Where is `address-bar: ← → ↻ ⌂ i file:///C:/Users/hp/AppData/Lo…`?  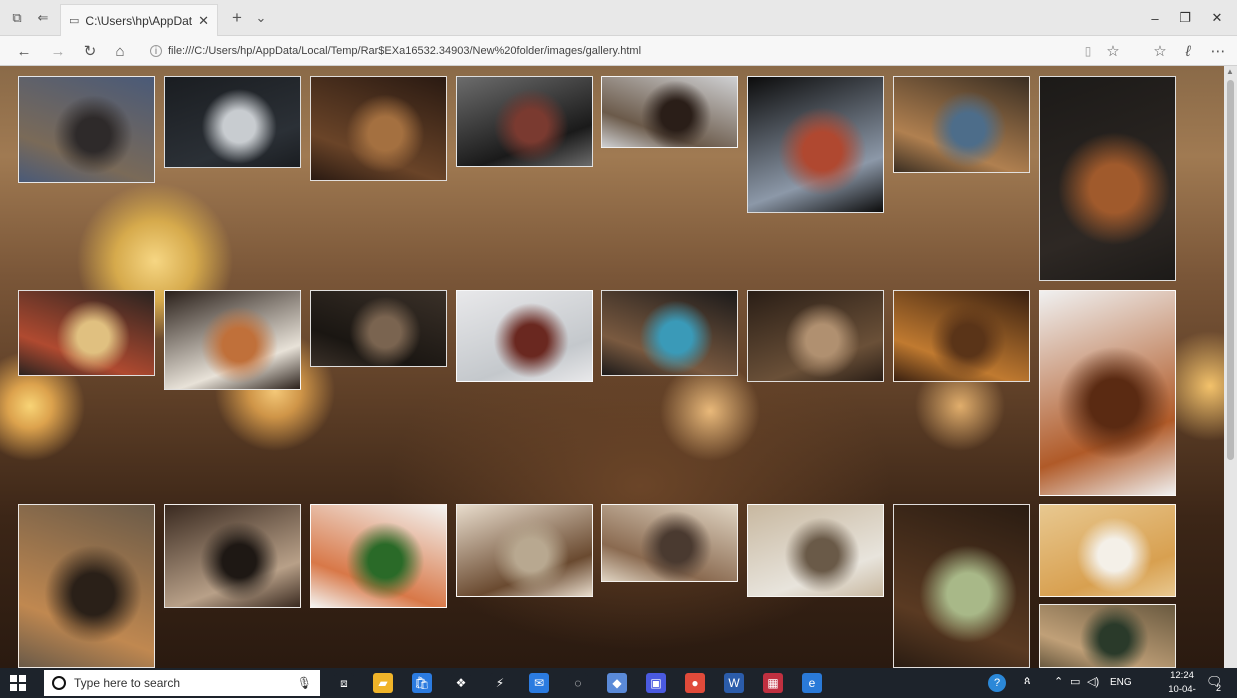 address-bar: ← → ↻ ⌂ i file:///C:/Users/hp/AppData/Lo… is located at coordinates (618, 51).